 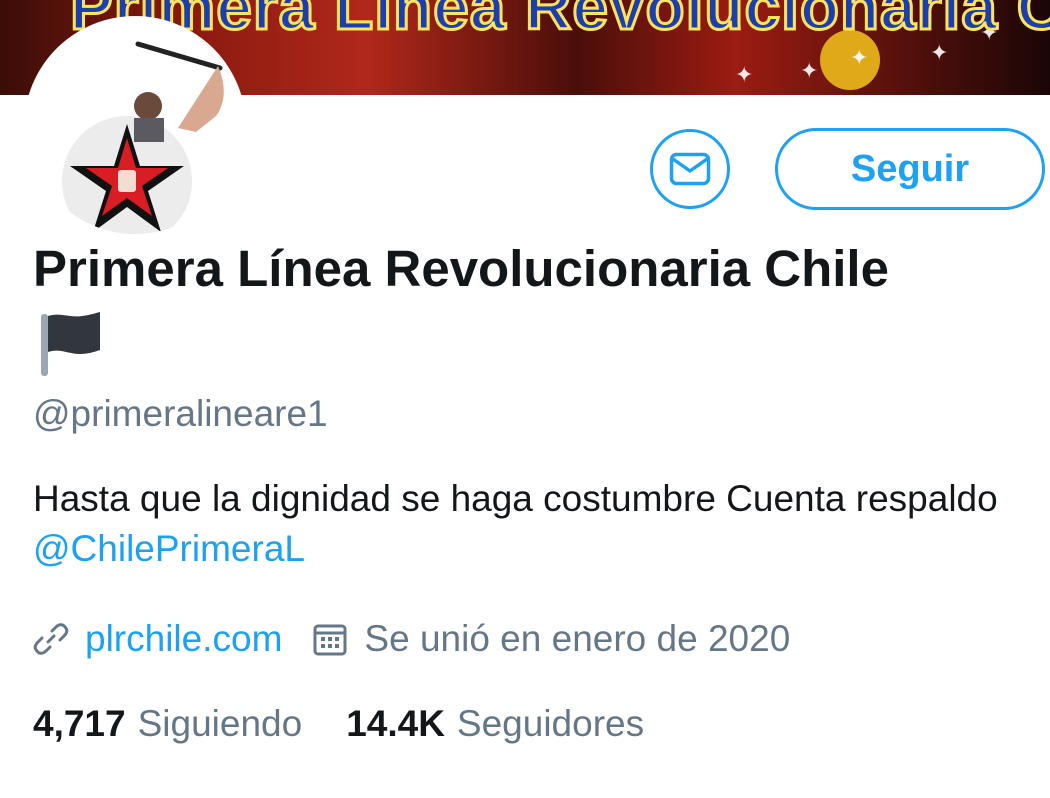 What do you see at coordinates (169, 548) in the screenshot?
I see `bio-mention-link: @ChilePrimeraL` at bounding box center [169, 548].